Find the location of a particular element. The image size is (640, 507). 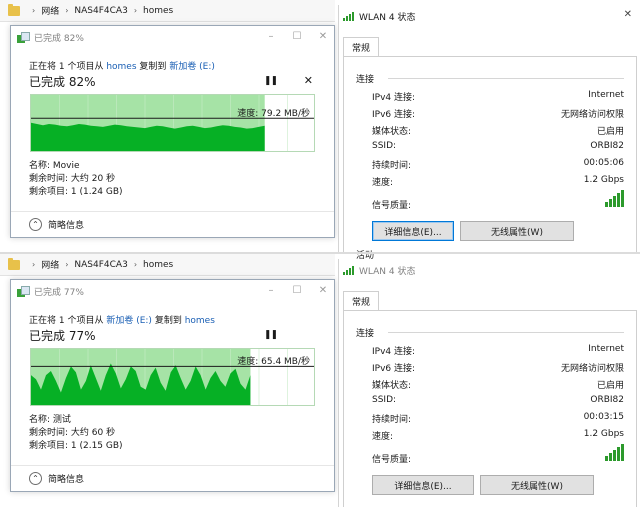

file-name: 名称: 测试 is located at coordinates (50, 420).